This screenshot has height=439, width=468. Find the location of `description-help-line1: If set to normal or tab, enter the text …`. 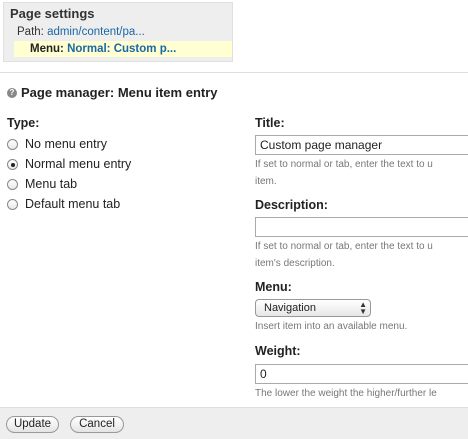

description-help-line1: If set to normal or tab, enter the text … is located at coordinates (344, 246).